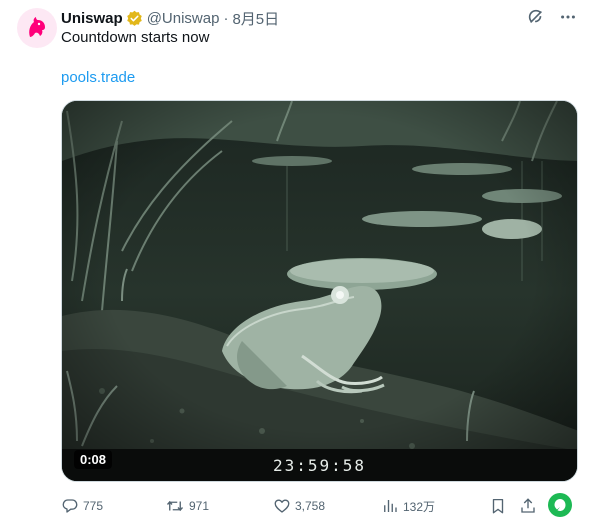 The image size is (593, 528). Describe the element at coordinates (390, 506) in the screenshot. I see `views-chart-icon` at that location.